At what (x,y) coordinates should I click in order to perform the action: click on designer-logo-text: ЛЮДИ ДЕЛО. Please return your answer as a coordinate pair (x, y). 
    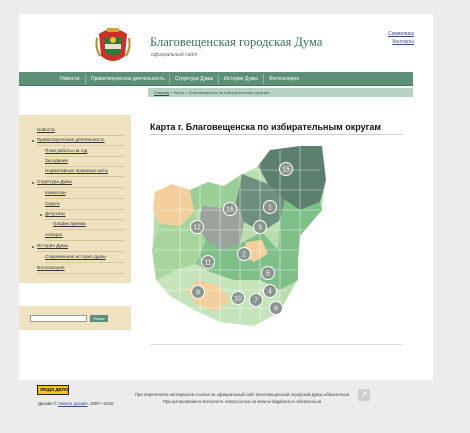
    Looking at the image, I should click on (54, 389).